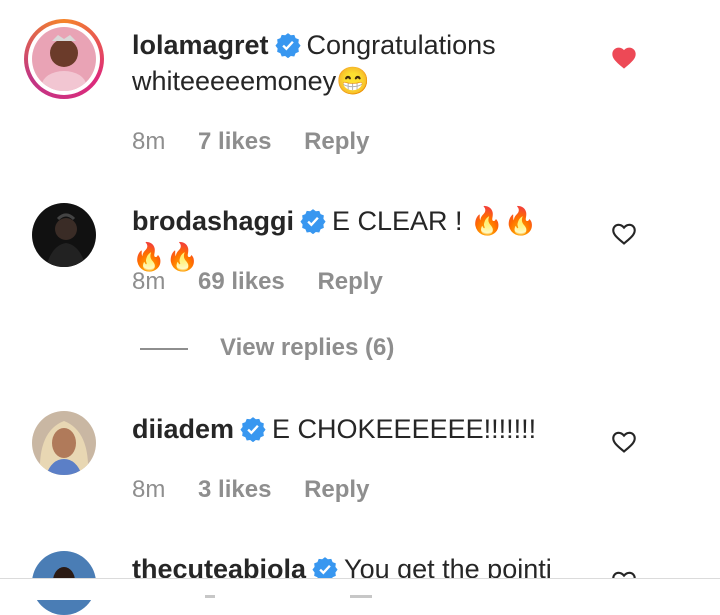  What do you see at coordinates (404, 429) in the screenshot?
I see `comment-text: E CHOKEEEEEE!!!!!!!` at bounding box center [404, 429].